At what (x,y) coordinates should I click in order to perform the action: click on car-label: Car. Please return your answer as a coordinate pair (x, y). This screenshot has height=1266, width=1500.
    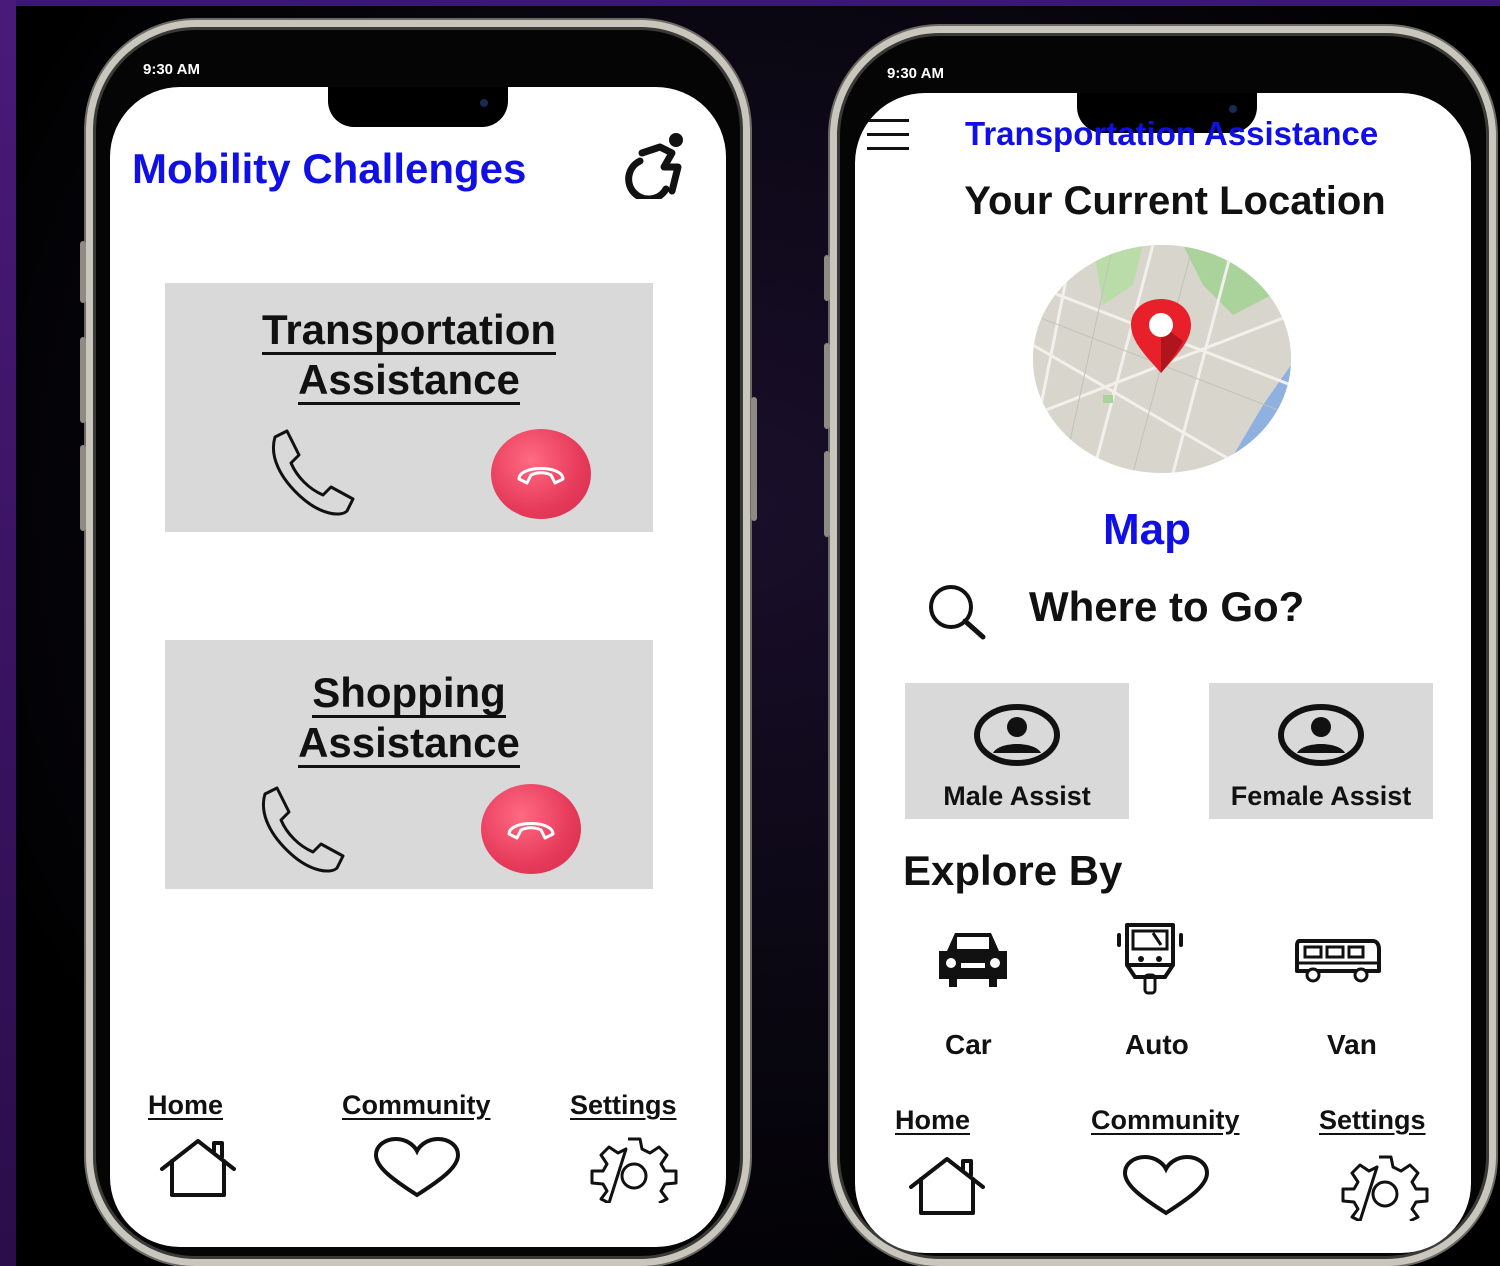
    Looking at the image, I should click on (968, 1045).